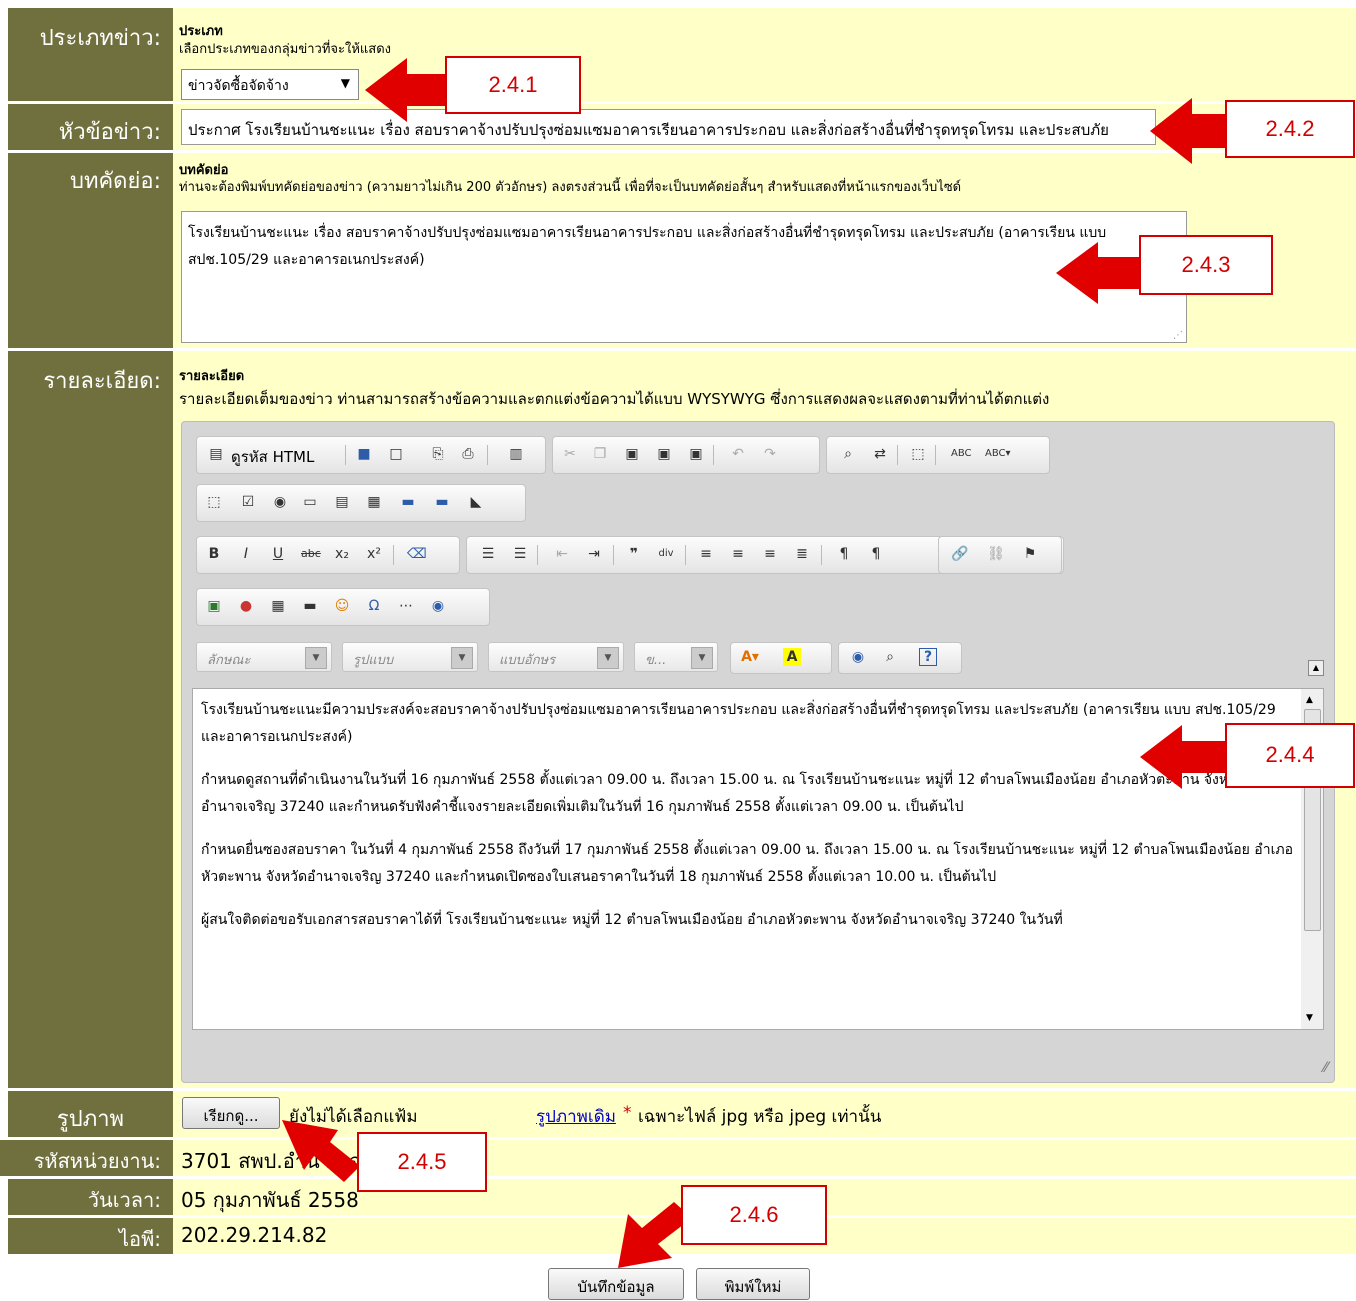 Image resolution: width=1356 pixels, height=1301 pixels. What do you see at coordinates (996, 554) in the screenshot?
I see `unlink-icon: ⛓` at bounding box center [996, 554].